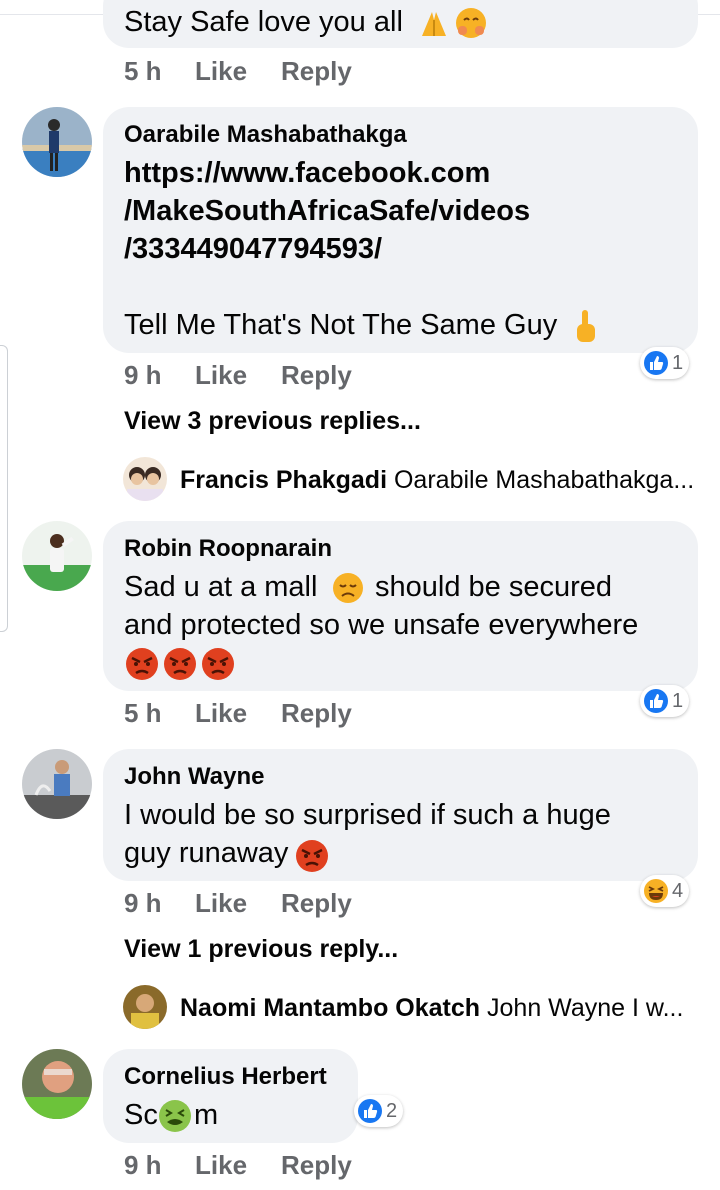 This screenshot has width=720, height=1190. What do you see at coordinates (263, 22) in the screenshot?
I see `comment-text: Stay Safe love you all` at bounding box center [263, 22].